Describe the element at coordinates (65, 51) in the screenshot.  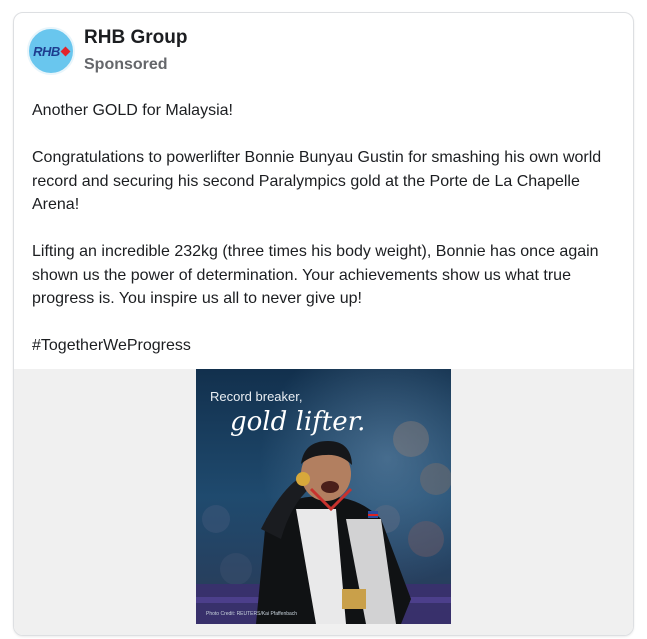
I see `logo-diamond-icon` at that location.